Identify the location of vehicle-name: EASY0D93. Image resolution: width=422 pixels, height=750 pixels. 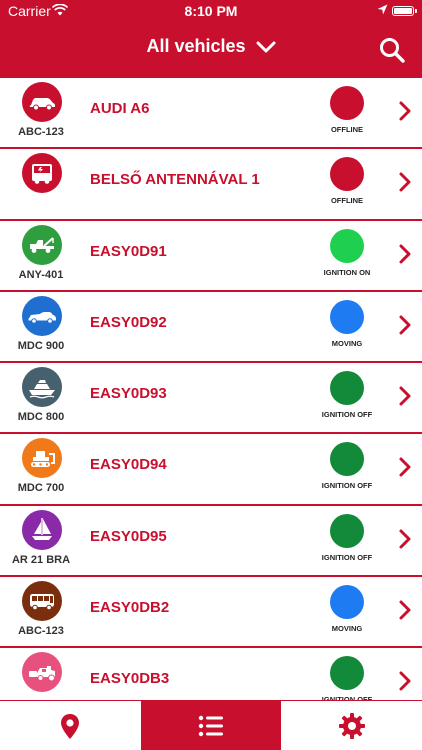
(128, 394).